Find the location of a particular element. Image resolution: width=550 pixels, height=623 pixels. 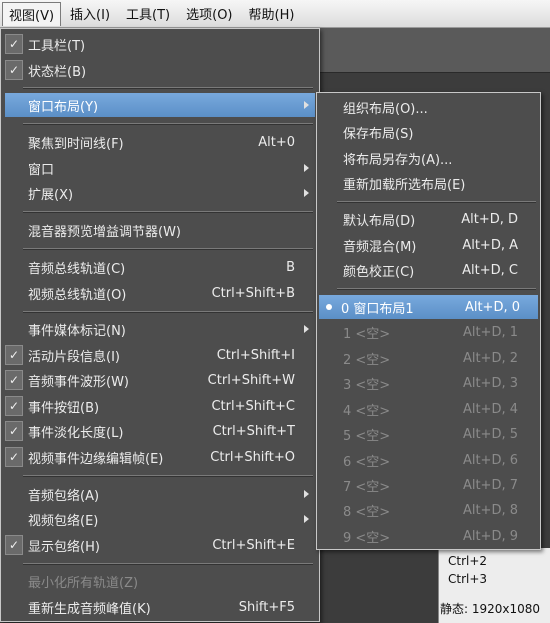

menu-item-label: 事件淡化长度(L) is located at coordinates (76, 433).